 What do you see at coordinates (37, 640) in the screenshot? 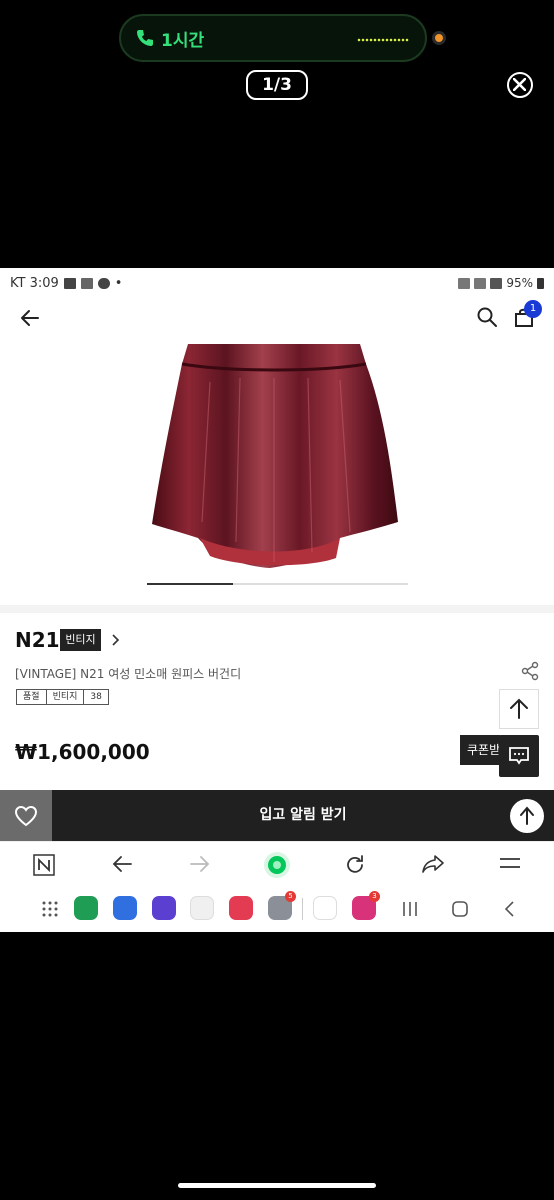
I see `brand-name: N21` at bounding box center [37, 640].